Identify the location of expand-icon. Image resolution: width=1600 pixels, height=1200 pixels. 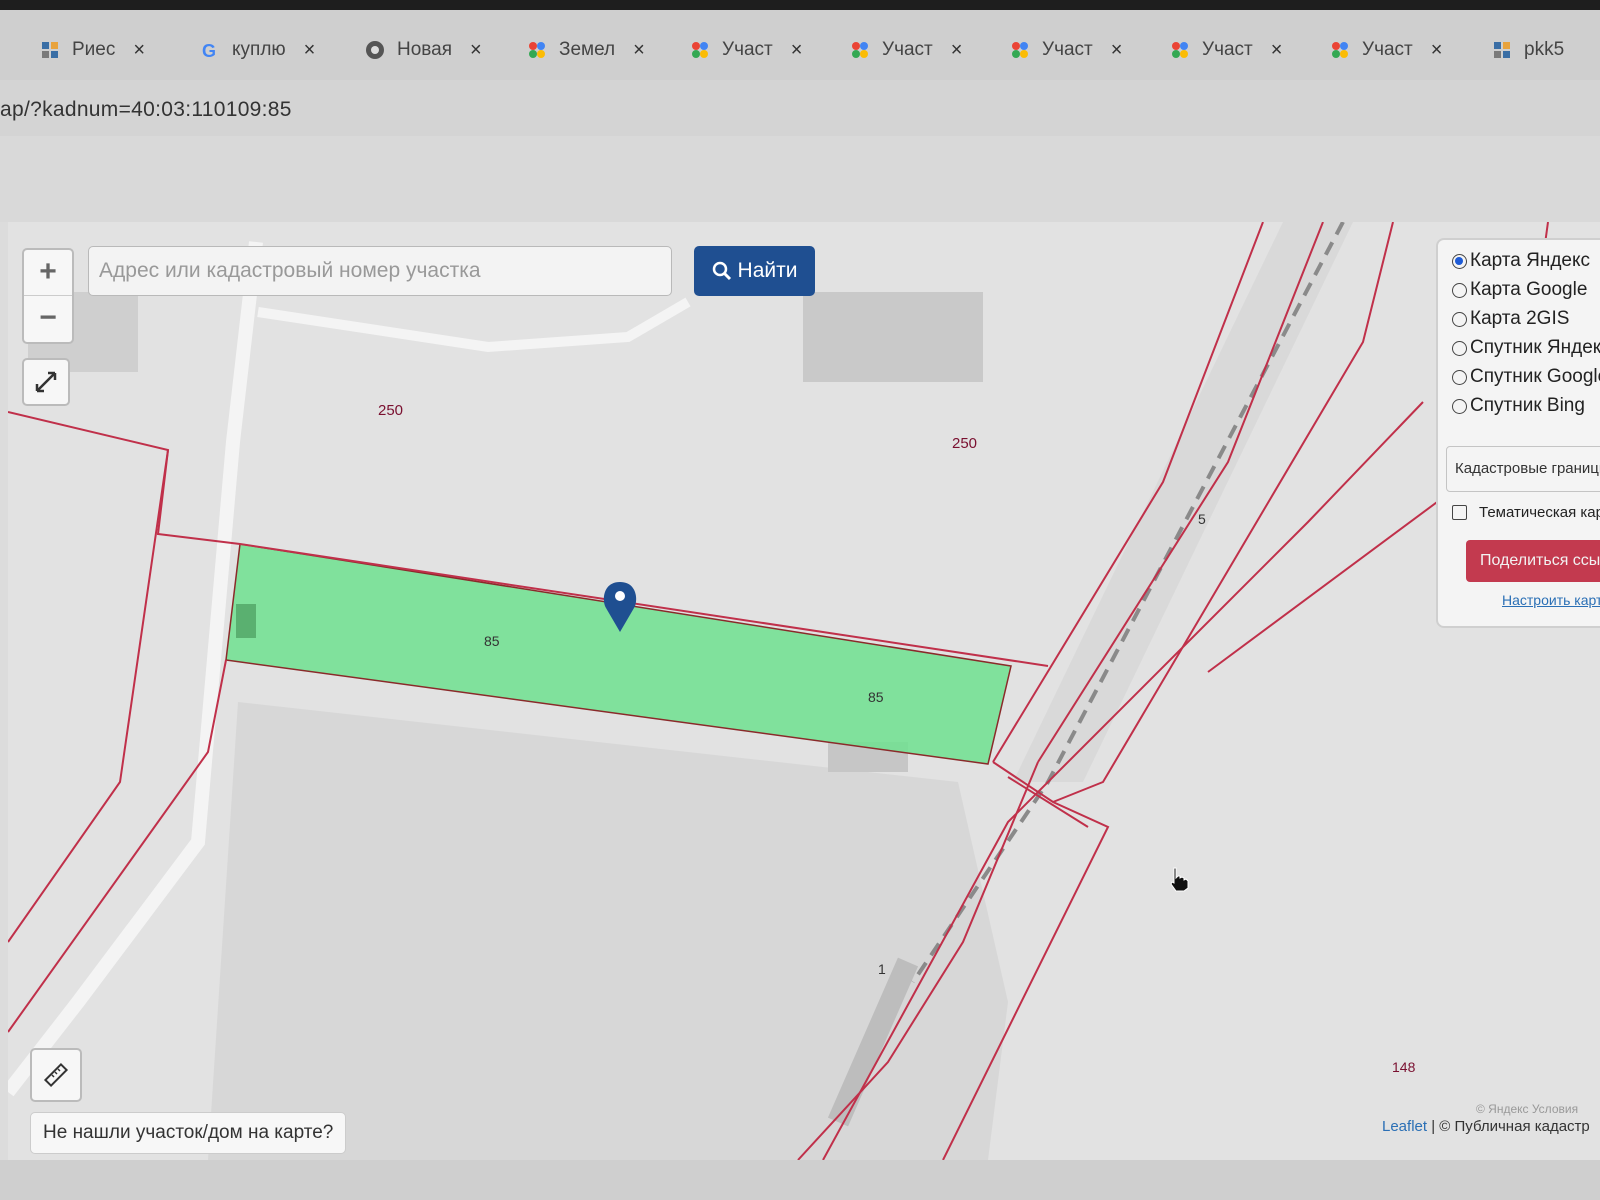
(46, 382).